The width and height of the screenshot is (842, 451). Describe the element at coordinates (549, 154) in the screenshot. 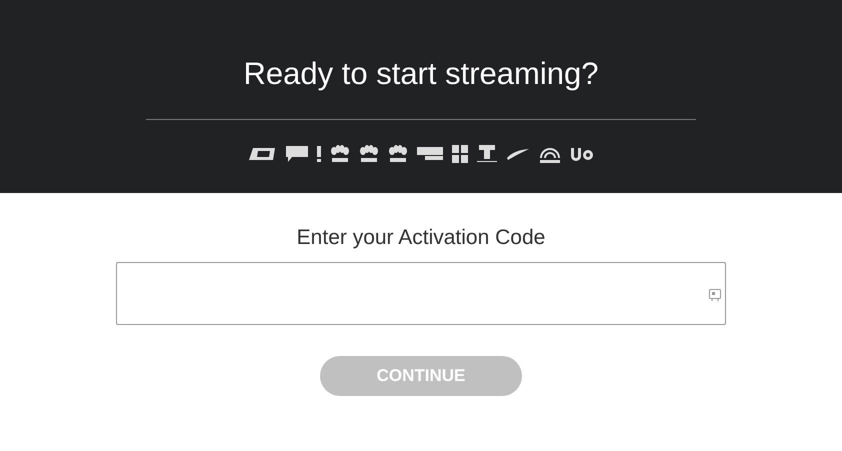

I see `rainbow-icon` at that location.